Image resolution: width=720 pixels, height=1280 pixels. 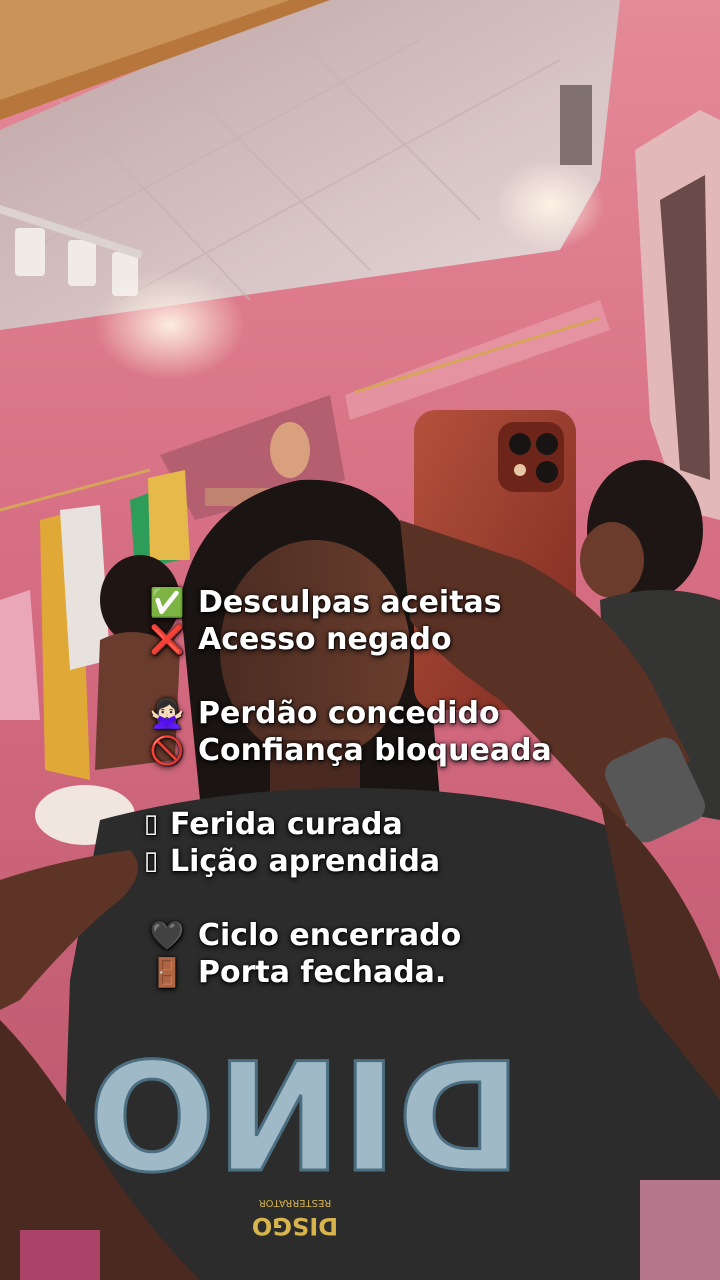 What do you see at coordinates (167, 972) in the screenshot?
I see `door-icon: 🚪` at bounding box center [167, 972].